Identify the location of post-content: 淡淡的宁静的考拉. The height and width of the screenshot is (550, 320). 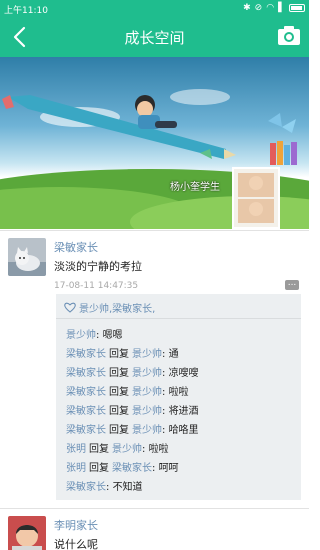
(98, 266).